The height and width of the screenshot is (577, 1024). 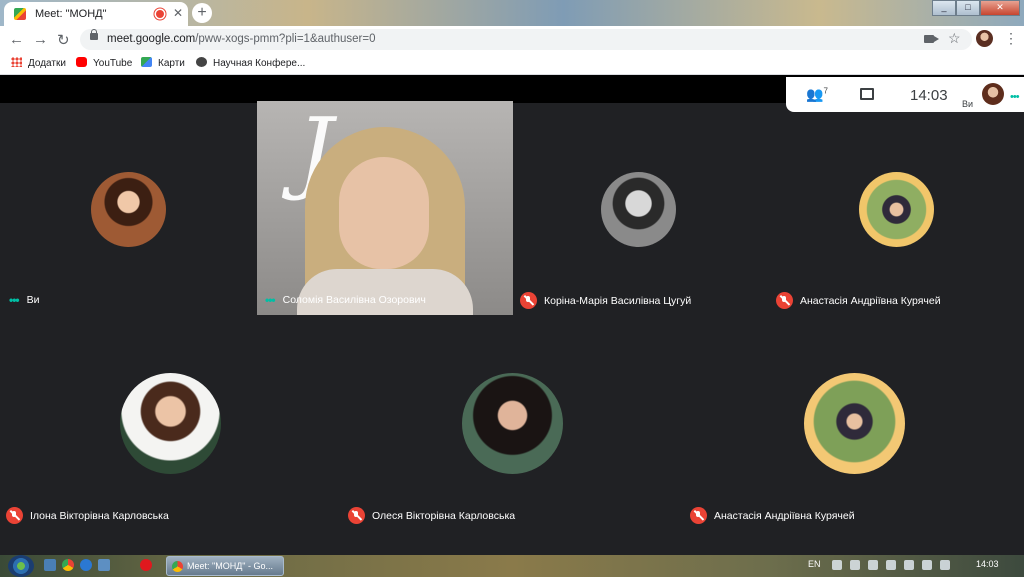 I want to click on window-switcher-icon, so click(x=104, y=565).